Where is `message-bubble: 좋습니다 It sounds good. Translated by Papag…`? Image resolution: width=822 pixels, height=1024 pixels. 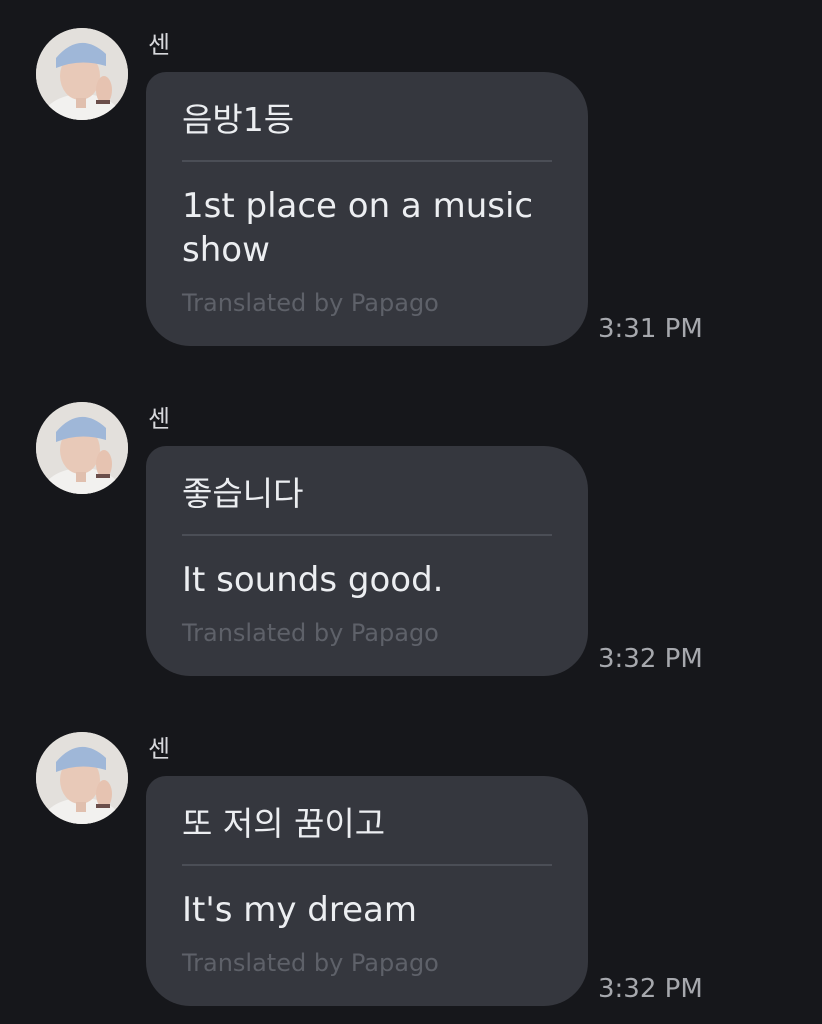 message-bubble: 좋습니다 It sounds good. Translated by Papag… is located at coordinates (367, 561).